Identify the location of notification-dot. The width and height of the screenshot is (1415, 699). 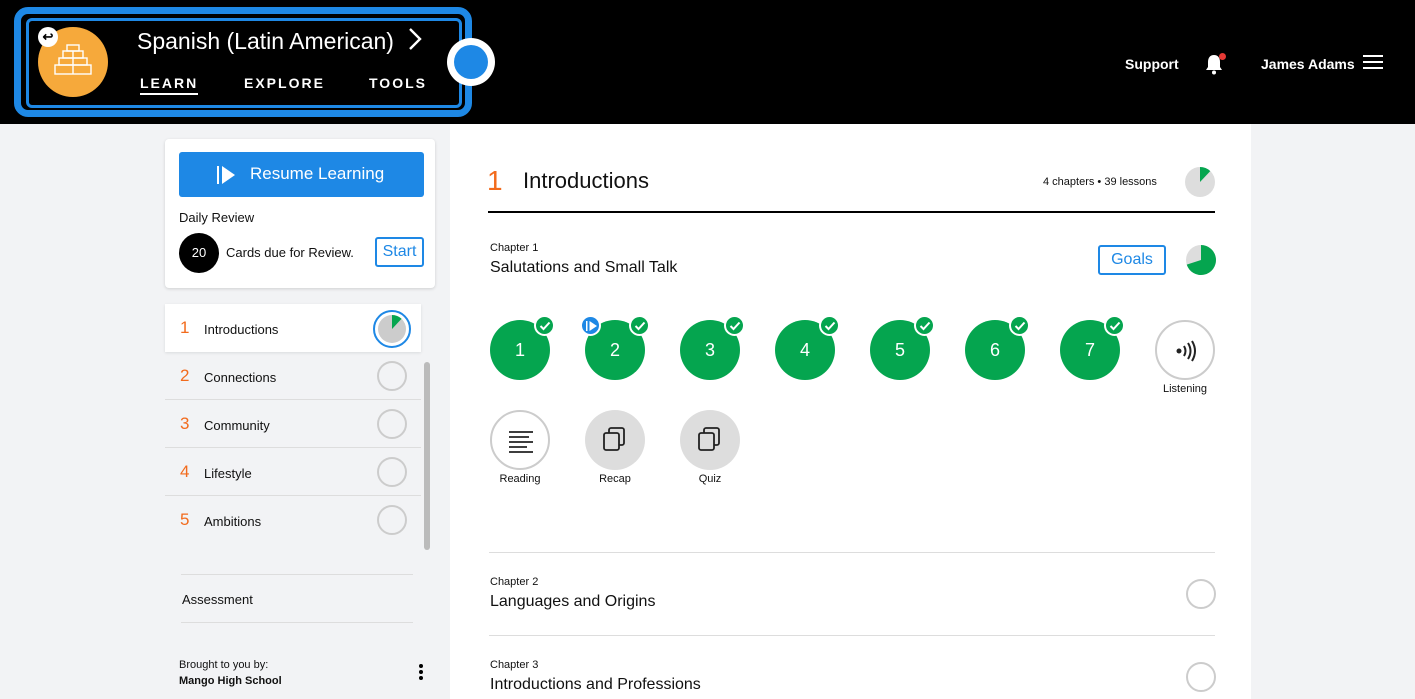
(1222, 56).